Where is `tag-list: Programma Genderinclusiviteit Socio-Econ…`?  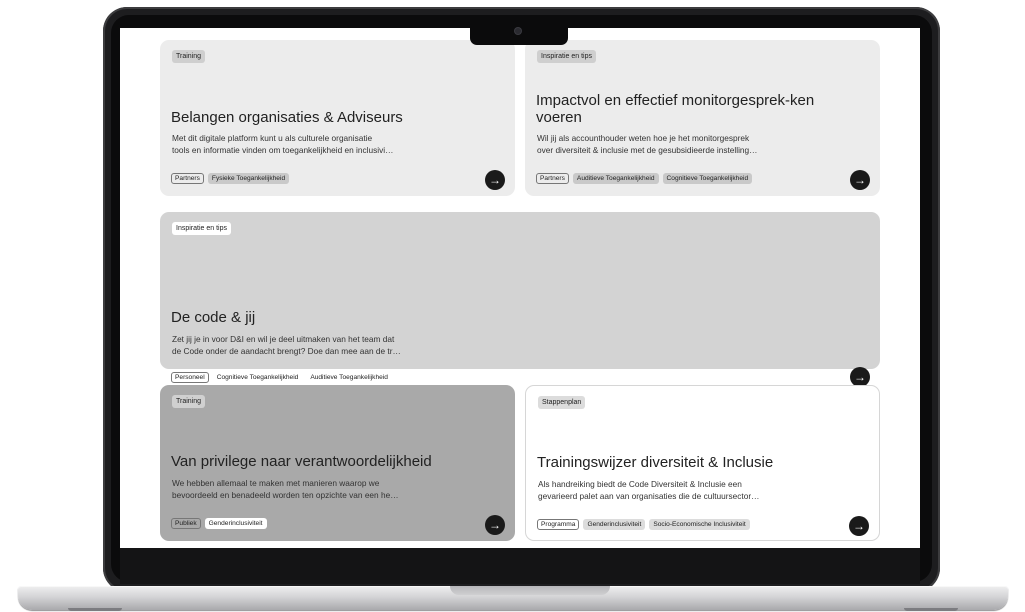
tag-list: Programma Genderinclusiviteit Socio-Econ… is located at coordinates (643, 525).